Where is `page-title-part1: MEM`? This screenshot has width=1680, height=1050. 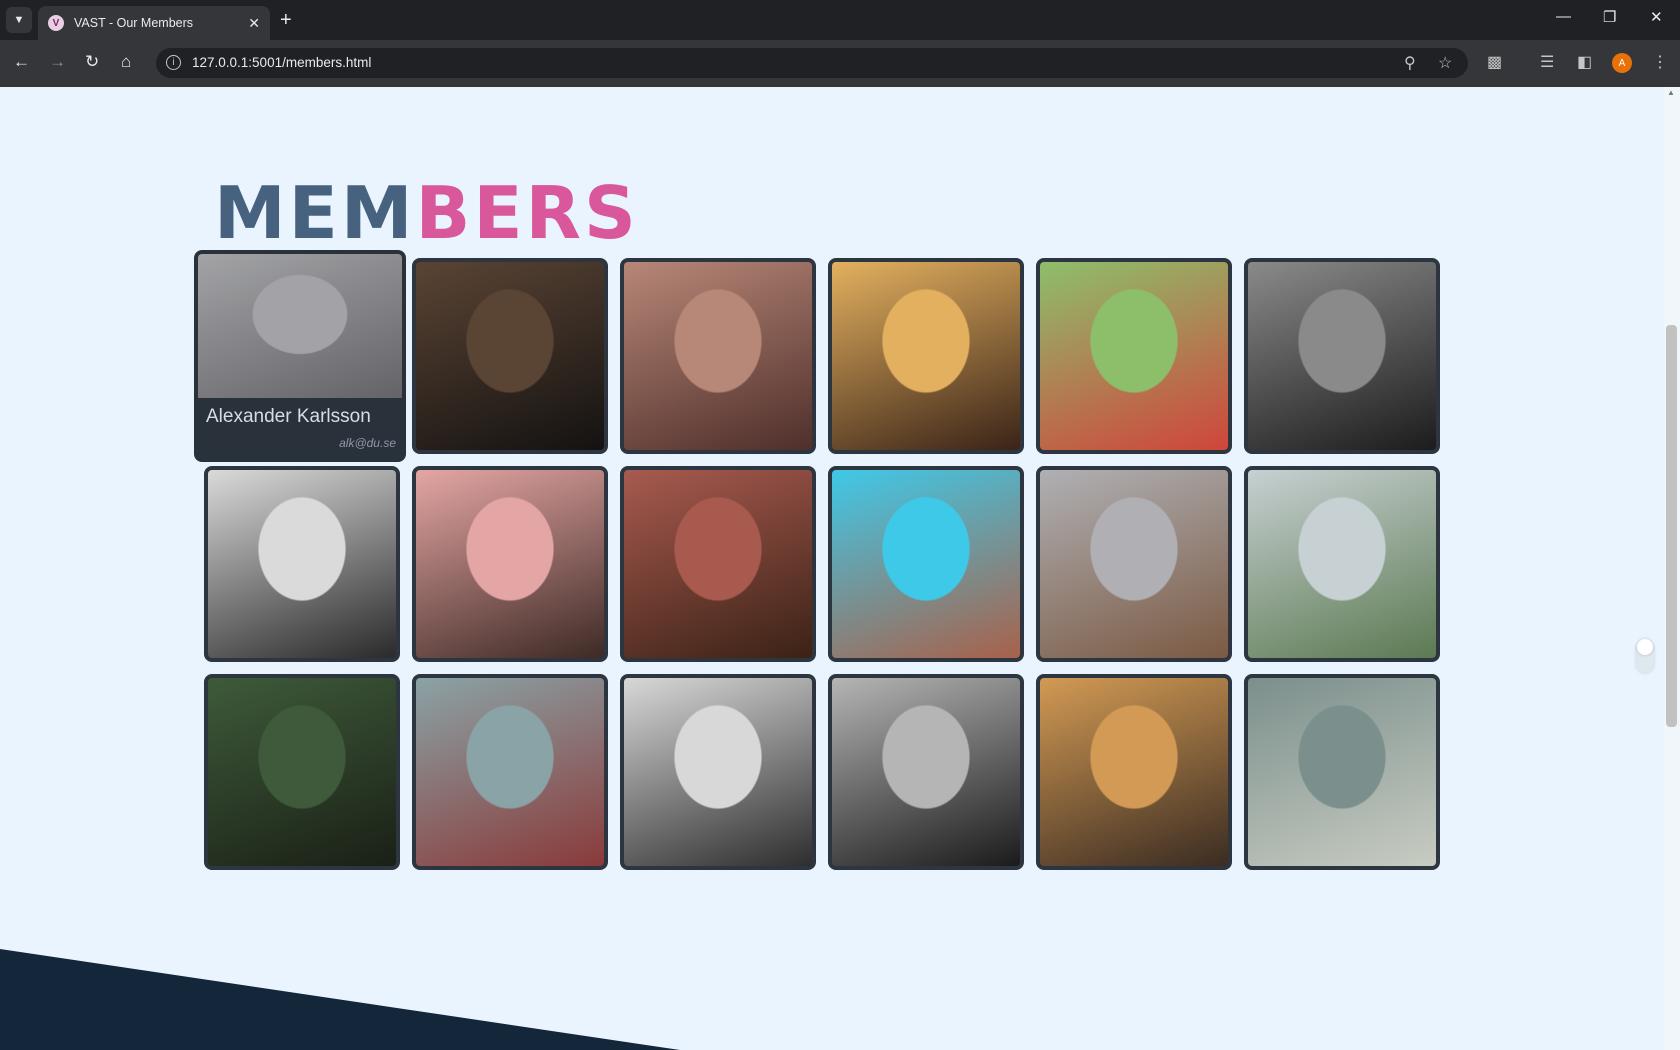
page-title-part1: MEM is located at coordinates (315, 213).